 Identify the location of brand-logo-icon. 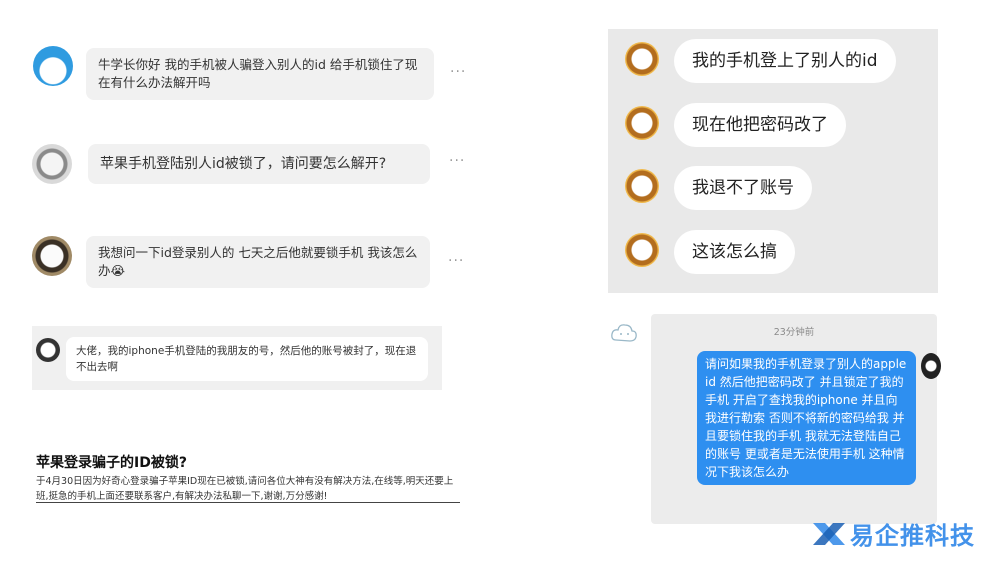
(829, 534).